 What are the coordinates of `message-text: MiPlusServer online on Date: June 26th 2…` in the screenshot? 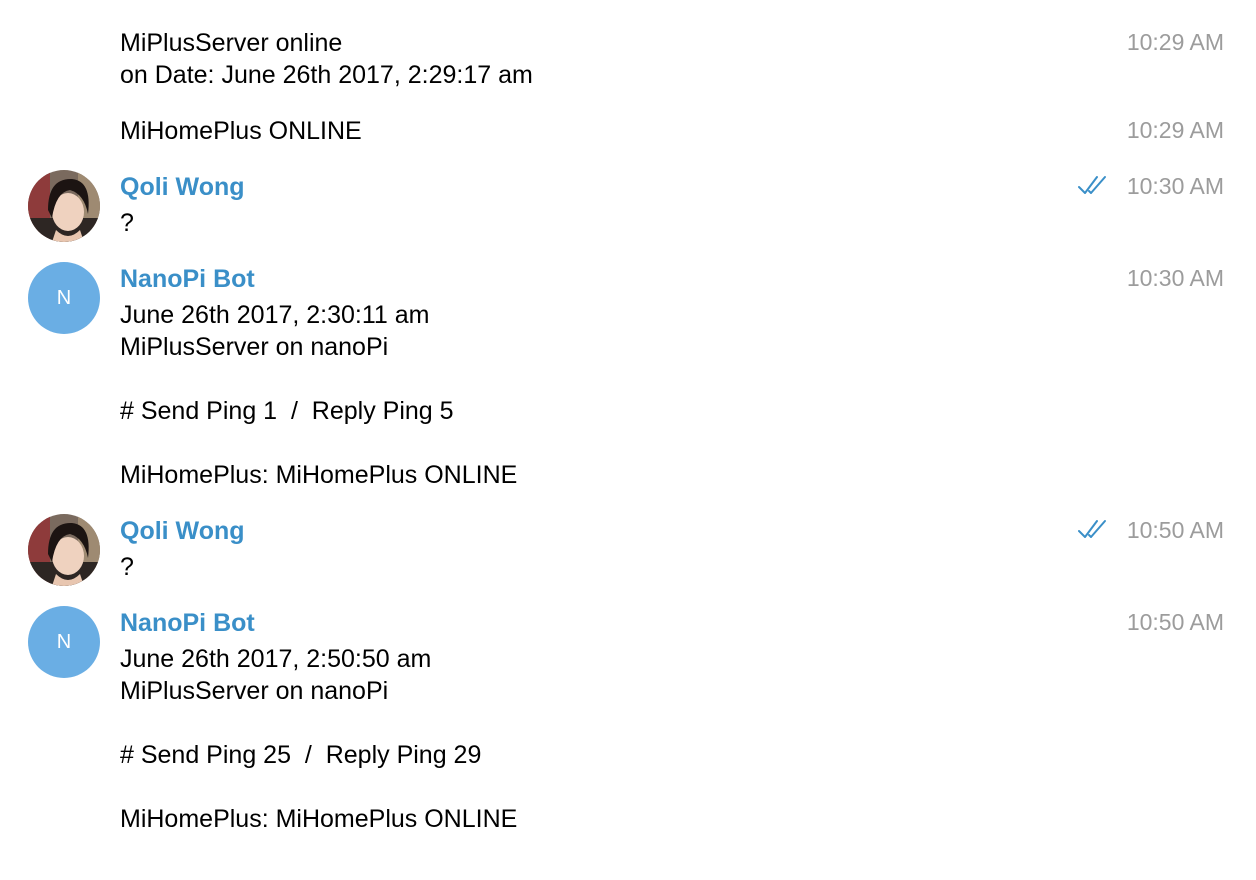 It's located at (326, 59).